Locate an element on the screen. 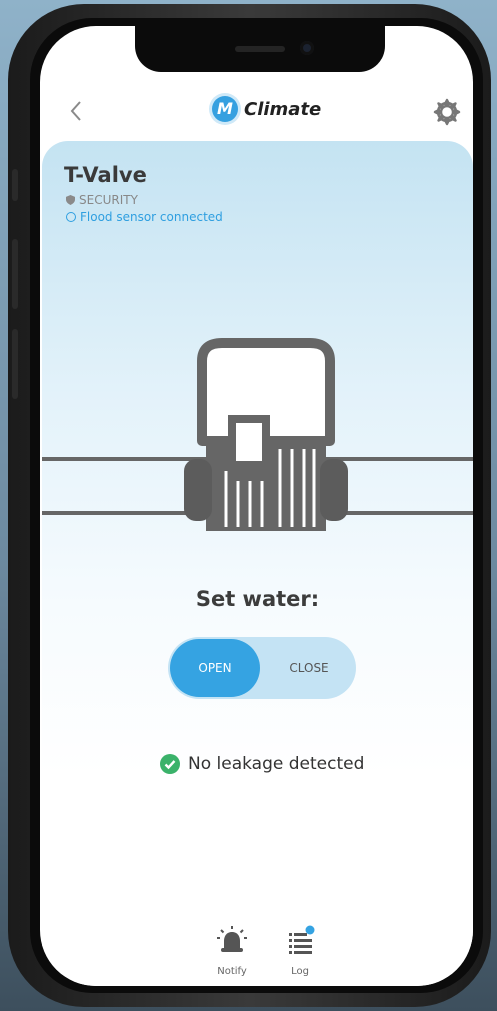  set-water-heading: Set water: is located at coordinates (257, 599).